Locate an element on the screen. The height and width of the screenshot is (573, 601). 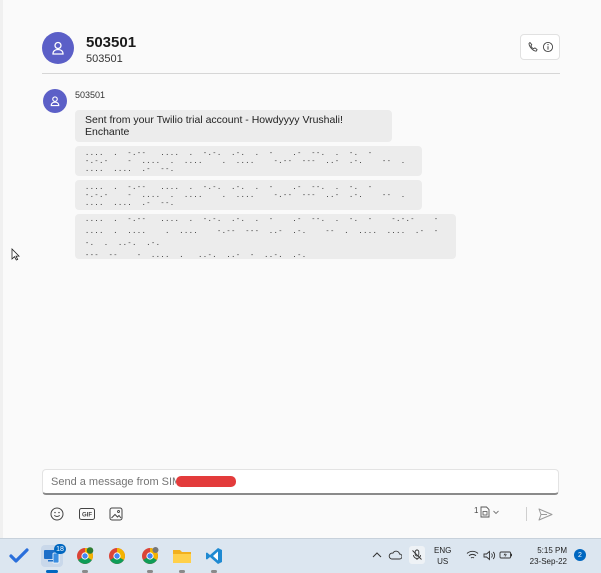
redacted-sim-number is located at coordinates (206, 481).